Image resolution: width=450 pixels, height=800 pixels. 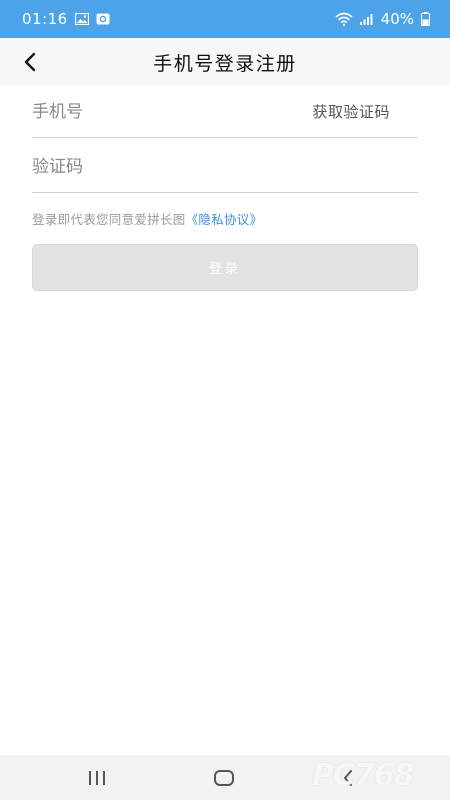 I want to click on phone-input, so click(x=152, y=111).